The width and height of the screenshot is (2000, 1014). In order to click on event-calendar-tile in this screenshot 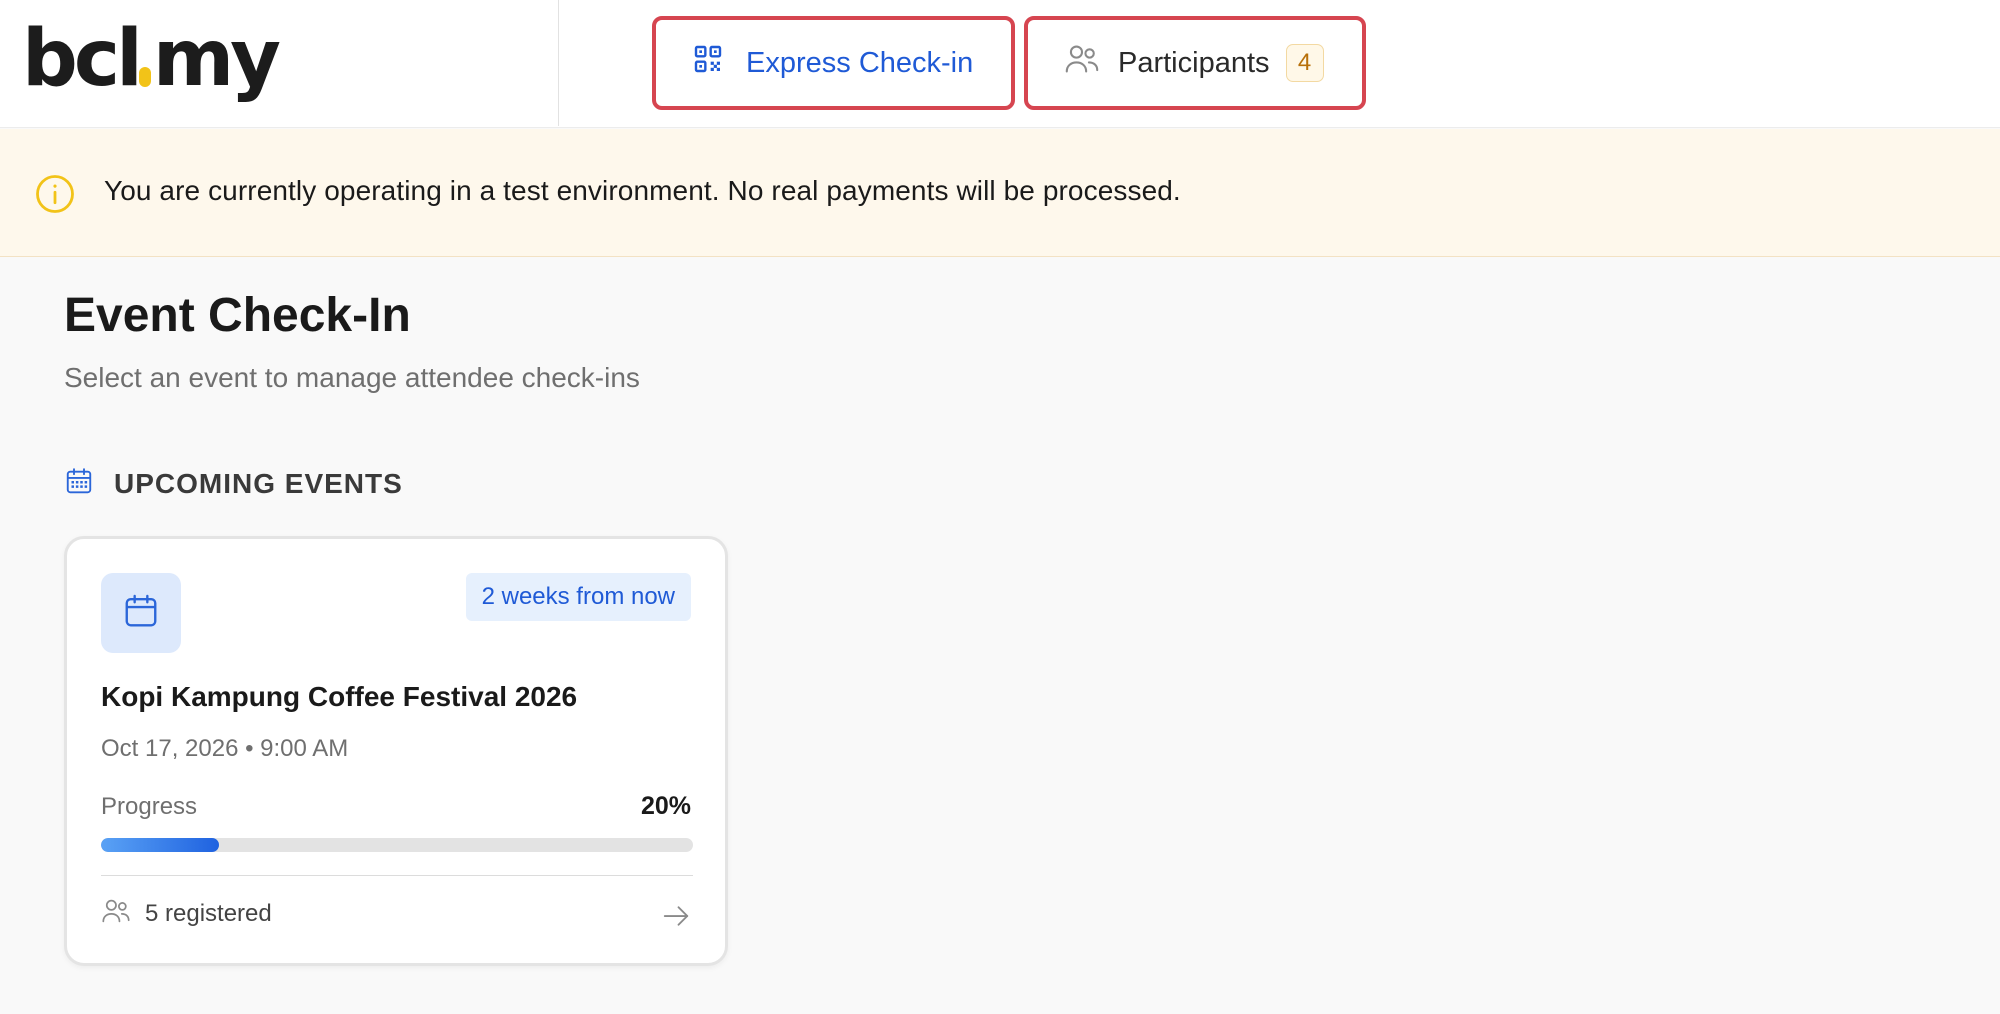, I will do `click(141, 613)`.